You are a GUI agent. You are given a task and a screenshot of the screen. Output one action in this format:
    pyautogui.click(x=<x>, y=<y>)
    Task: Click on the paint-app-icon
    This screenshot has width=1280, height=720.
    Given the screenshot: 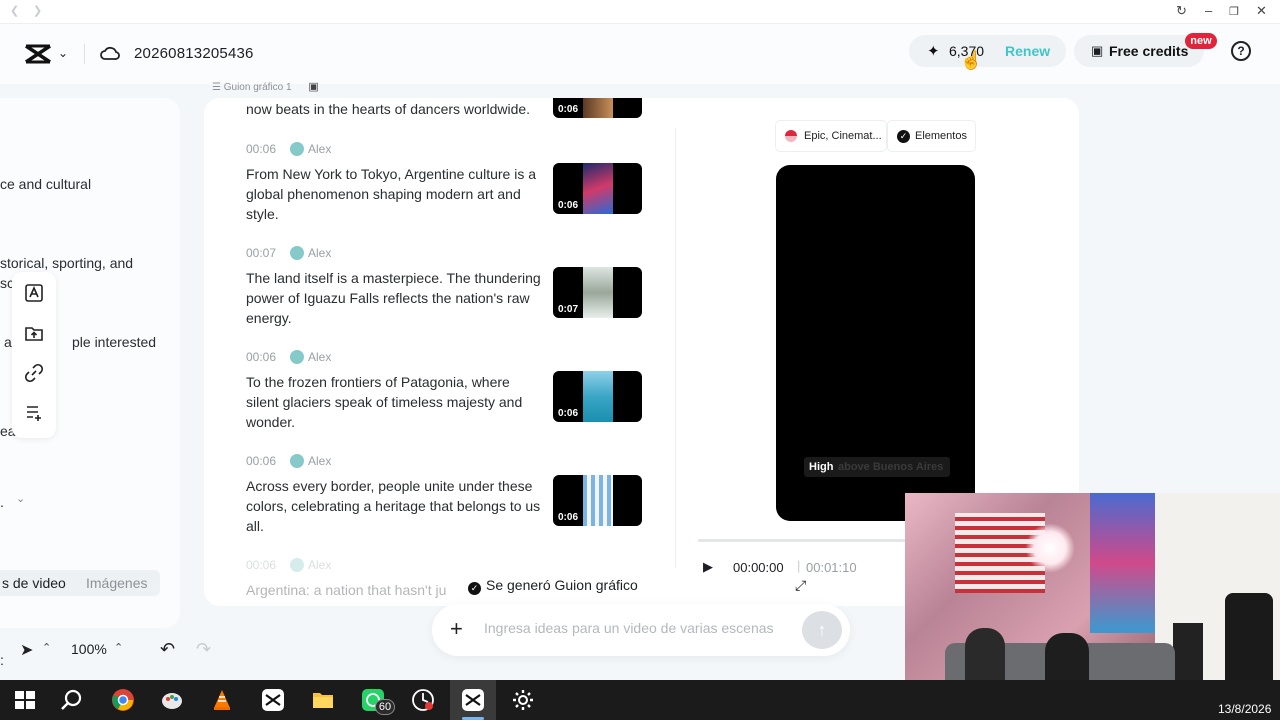 What is the action you would take?
    pyautogui.click(x=172, y=700)
    